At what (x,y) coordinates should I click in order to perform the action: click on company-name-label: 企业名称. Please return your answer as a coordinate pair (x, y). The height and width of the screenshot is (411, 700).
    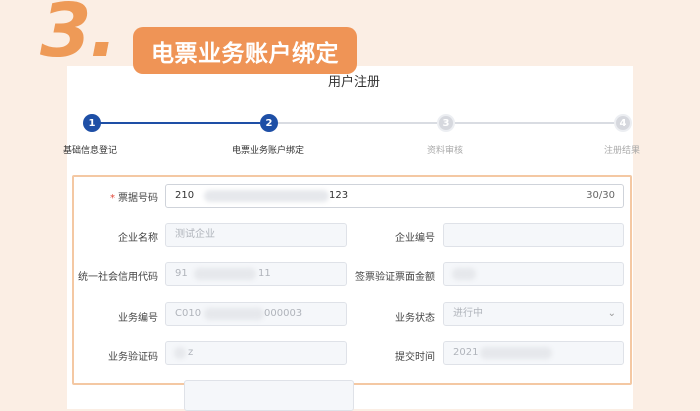
    Looking at the image, I should click on (138, 238).